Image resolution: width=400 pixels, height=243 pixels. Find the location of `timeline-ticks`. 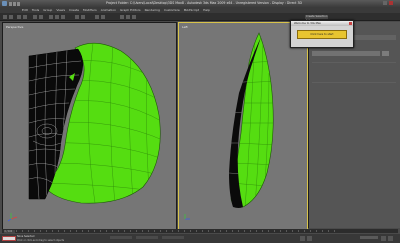

timeline-ticks is located at coordinates (177, 231).